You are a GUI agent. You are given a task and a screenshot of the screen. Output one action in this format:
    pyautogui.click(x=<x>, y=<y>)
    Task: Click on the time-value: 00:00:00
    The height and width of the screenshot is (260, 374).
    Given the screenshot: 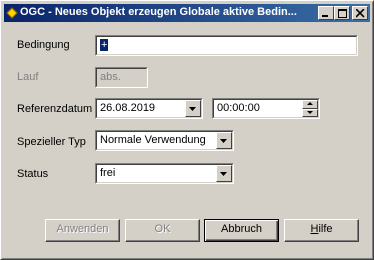 What is the action you would take?
    pyautogui.click(x=238, y=108)
    